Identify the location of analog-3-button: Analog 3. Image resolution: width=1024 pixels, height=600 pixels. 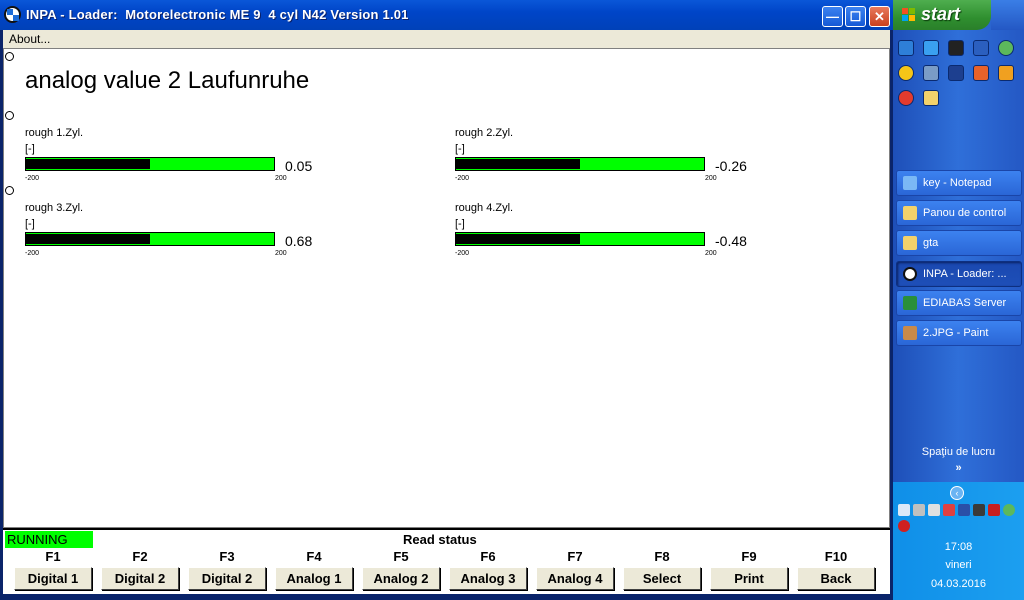
(488, 578).